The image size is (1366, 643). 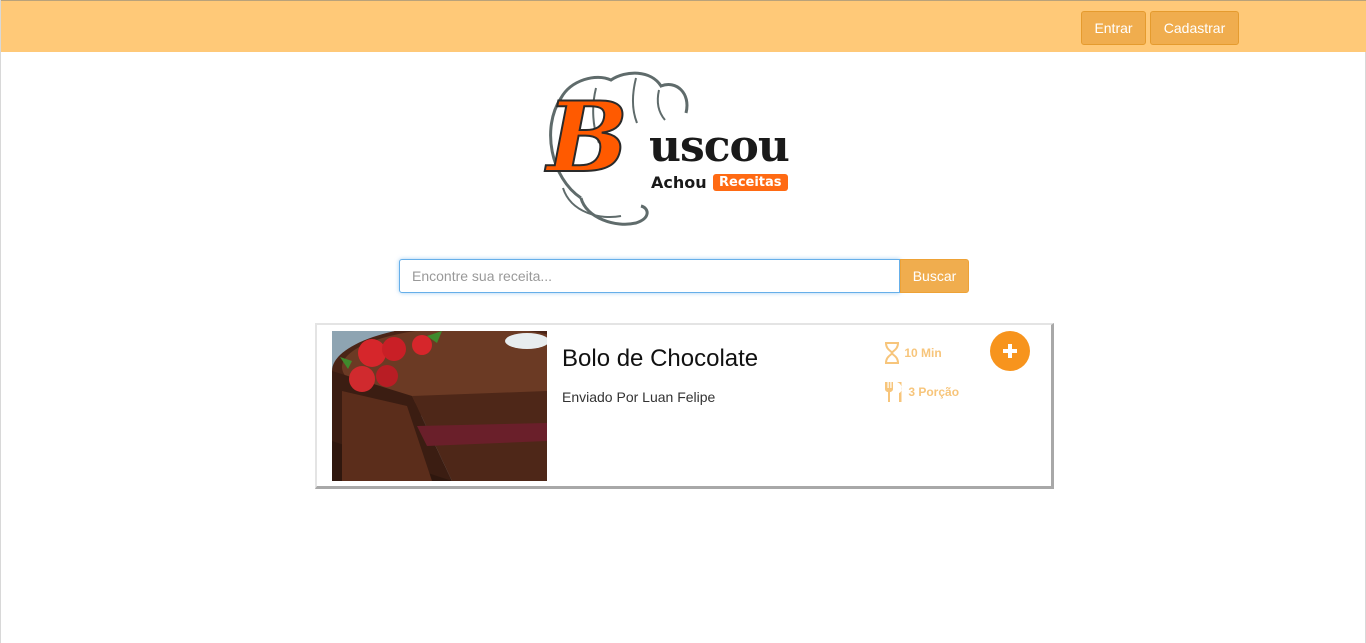 I want to click on logo-subtitle: Achou, so click(x=679, y=182).